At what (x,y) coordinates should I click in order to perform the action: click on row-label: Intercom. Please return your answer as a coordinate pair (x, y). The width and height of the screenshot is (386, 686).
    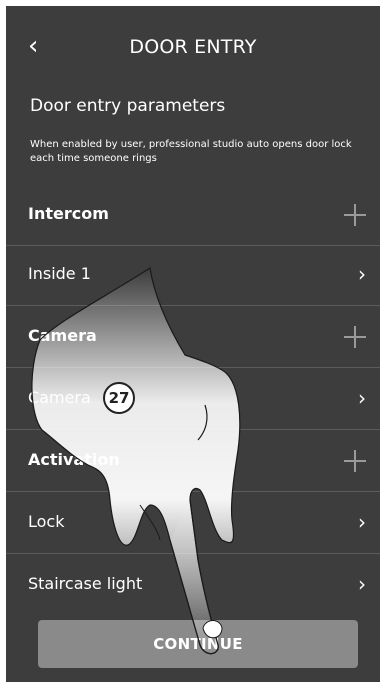
    Looking at the image, I should click on (68, 213).